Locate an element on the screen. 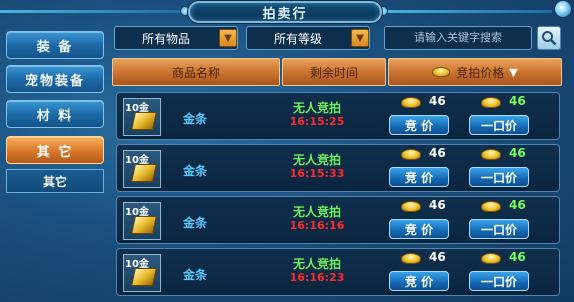  sidebar-subitem-other: 其它 is located at coordinates (55, 181).